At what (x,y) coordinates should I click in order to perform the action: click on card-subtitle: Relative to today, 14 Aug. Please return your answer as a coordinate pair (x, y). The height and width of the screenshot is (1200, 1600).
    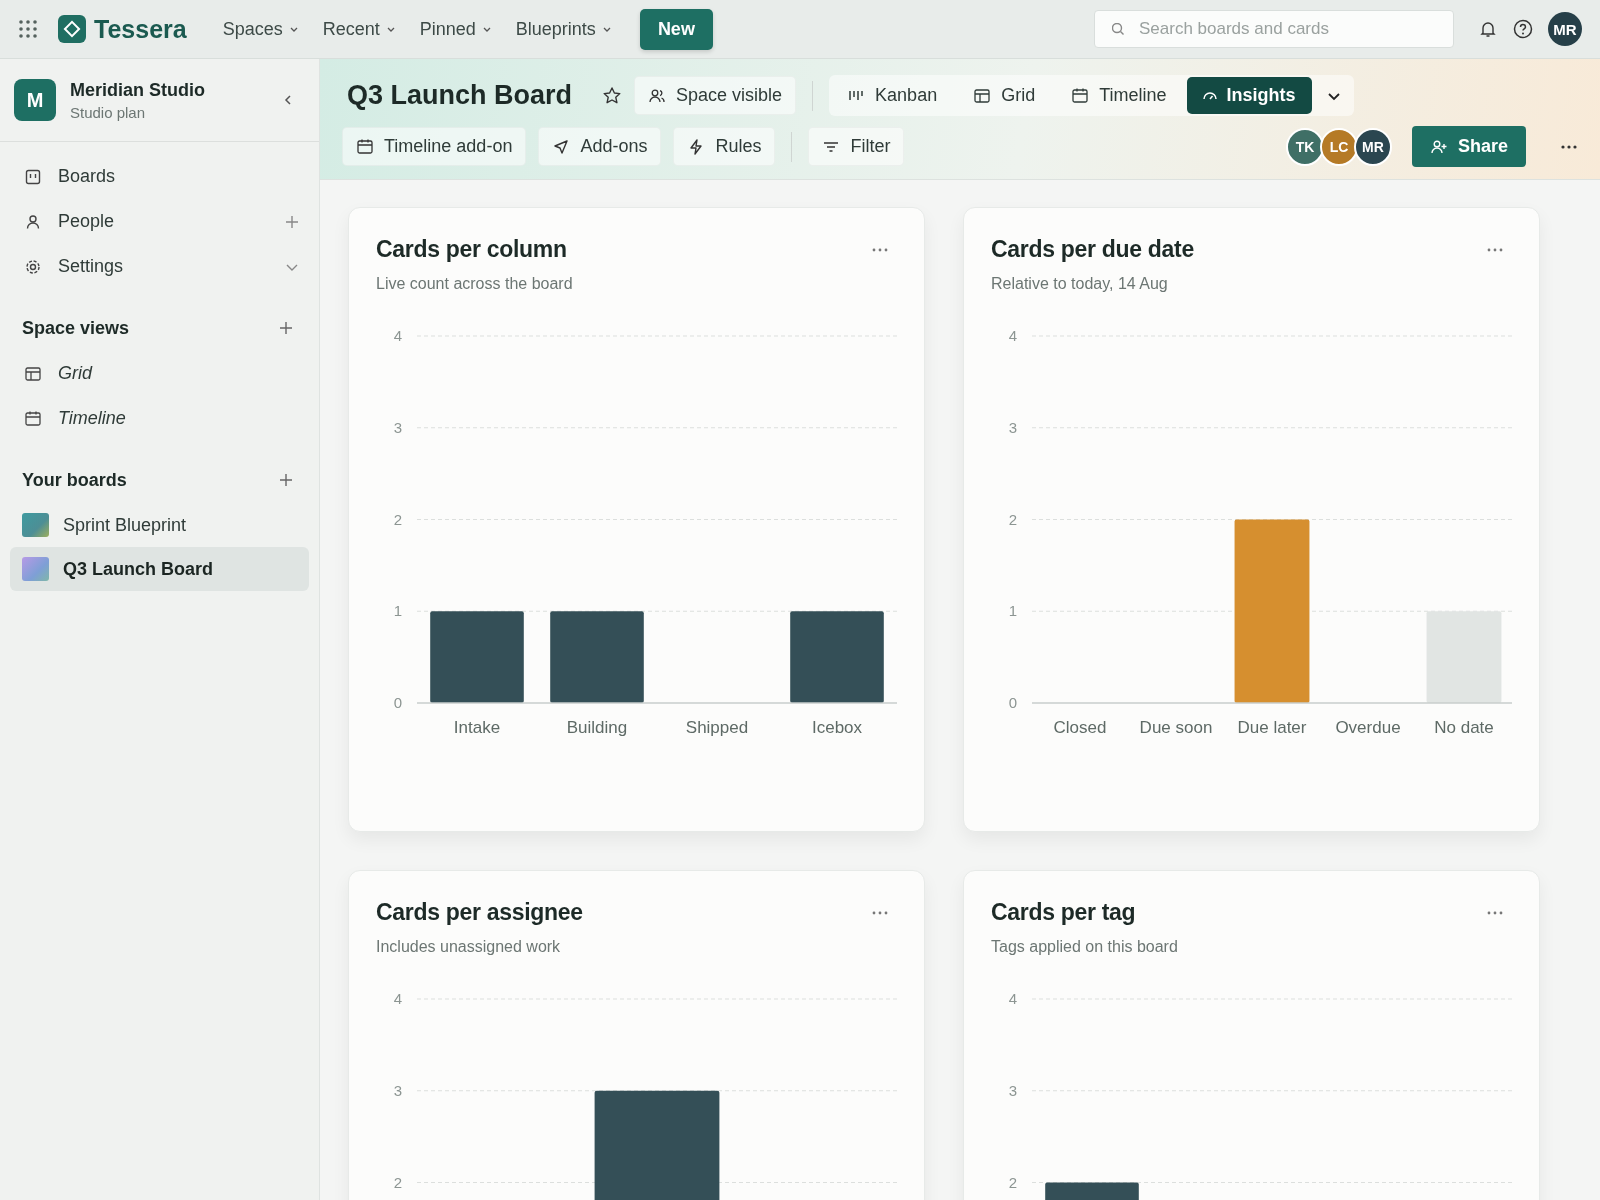
    Looking at the image, I should click on (1080, 284).